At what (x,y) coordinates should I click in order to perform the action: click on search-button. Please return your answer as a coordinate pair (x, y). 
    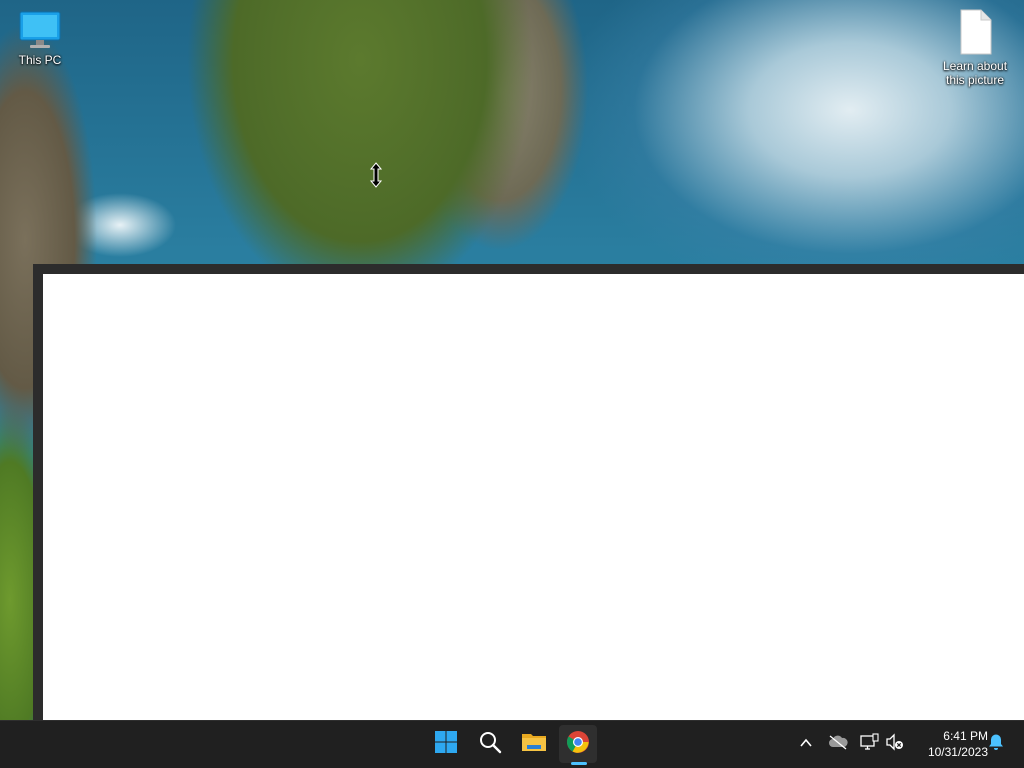
    Looking at the image, I should click on (490, 744).